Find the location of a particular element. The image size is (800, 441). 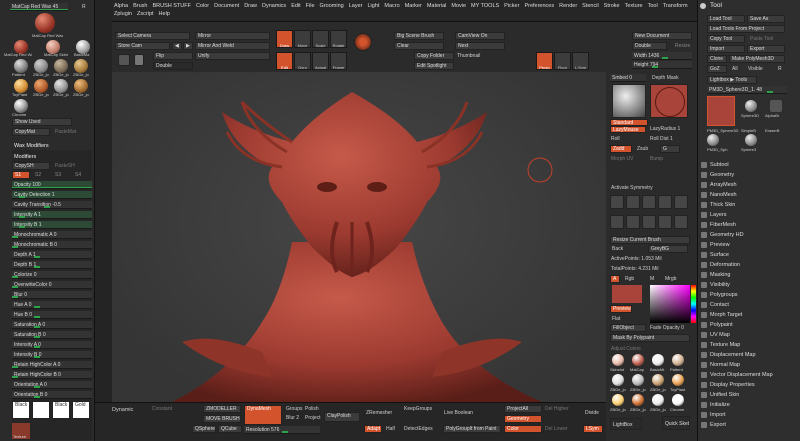

zsub-button: Zsub is located at coordinates (642, 149).